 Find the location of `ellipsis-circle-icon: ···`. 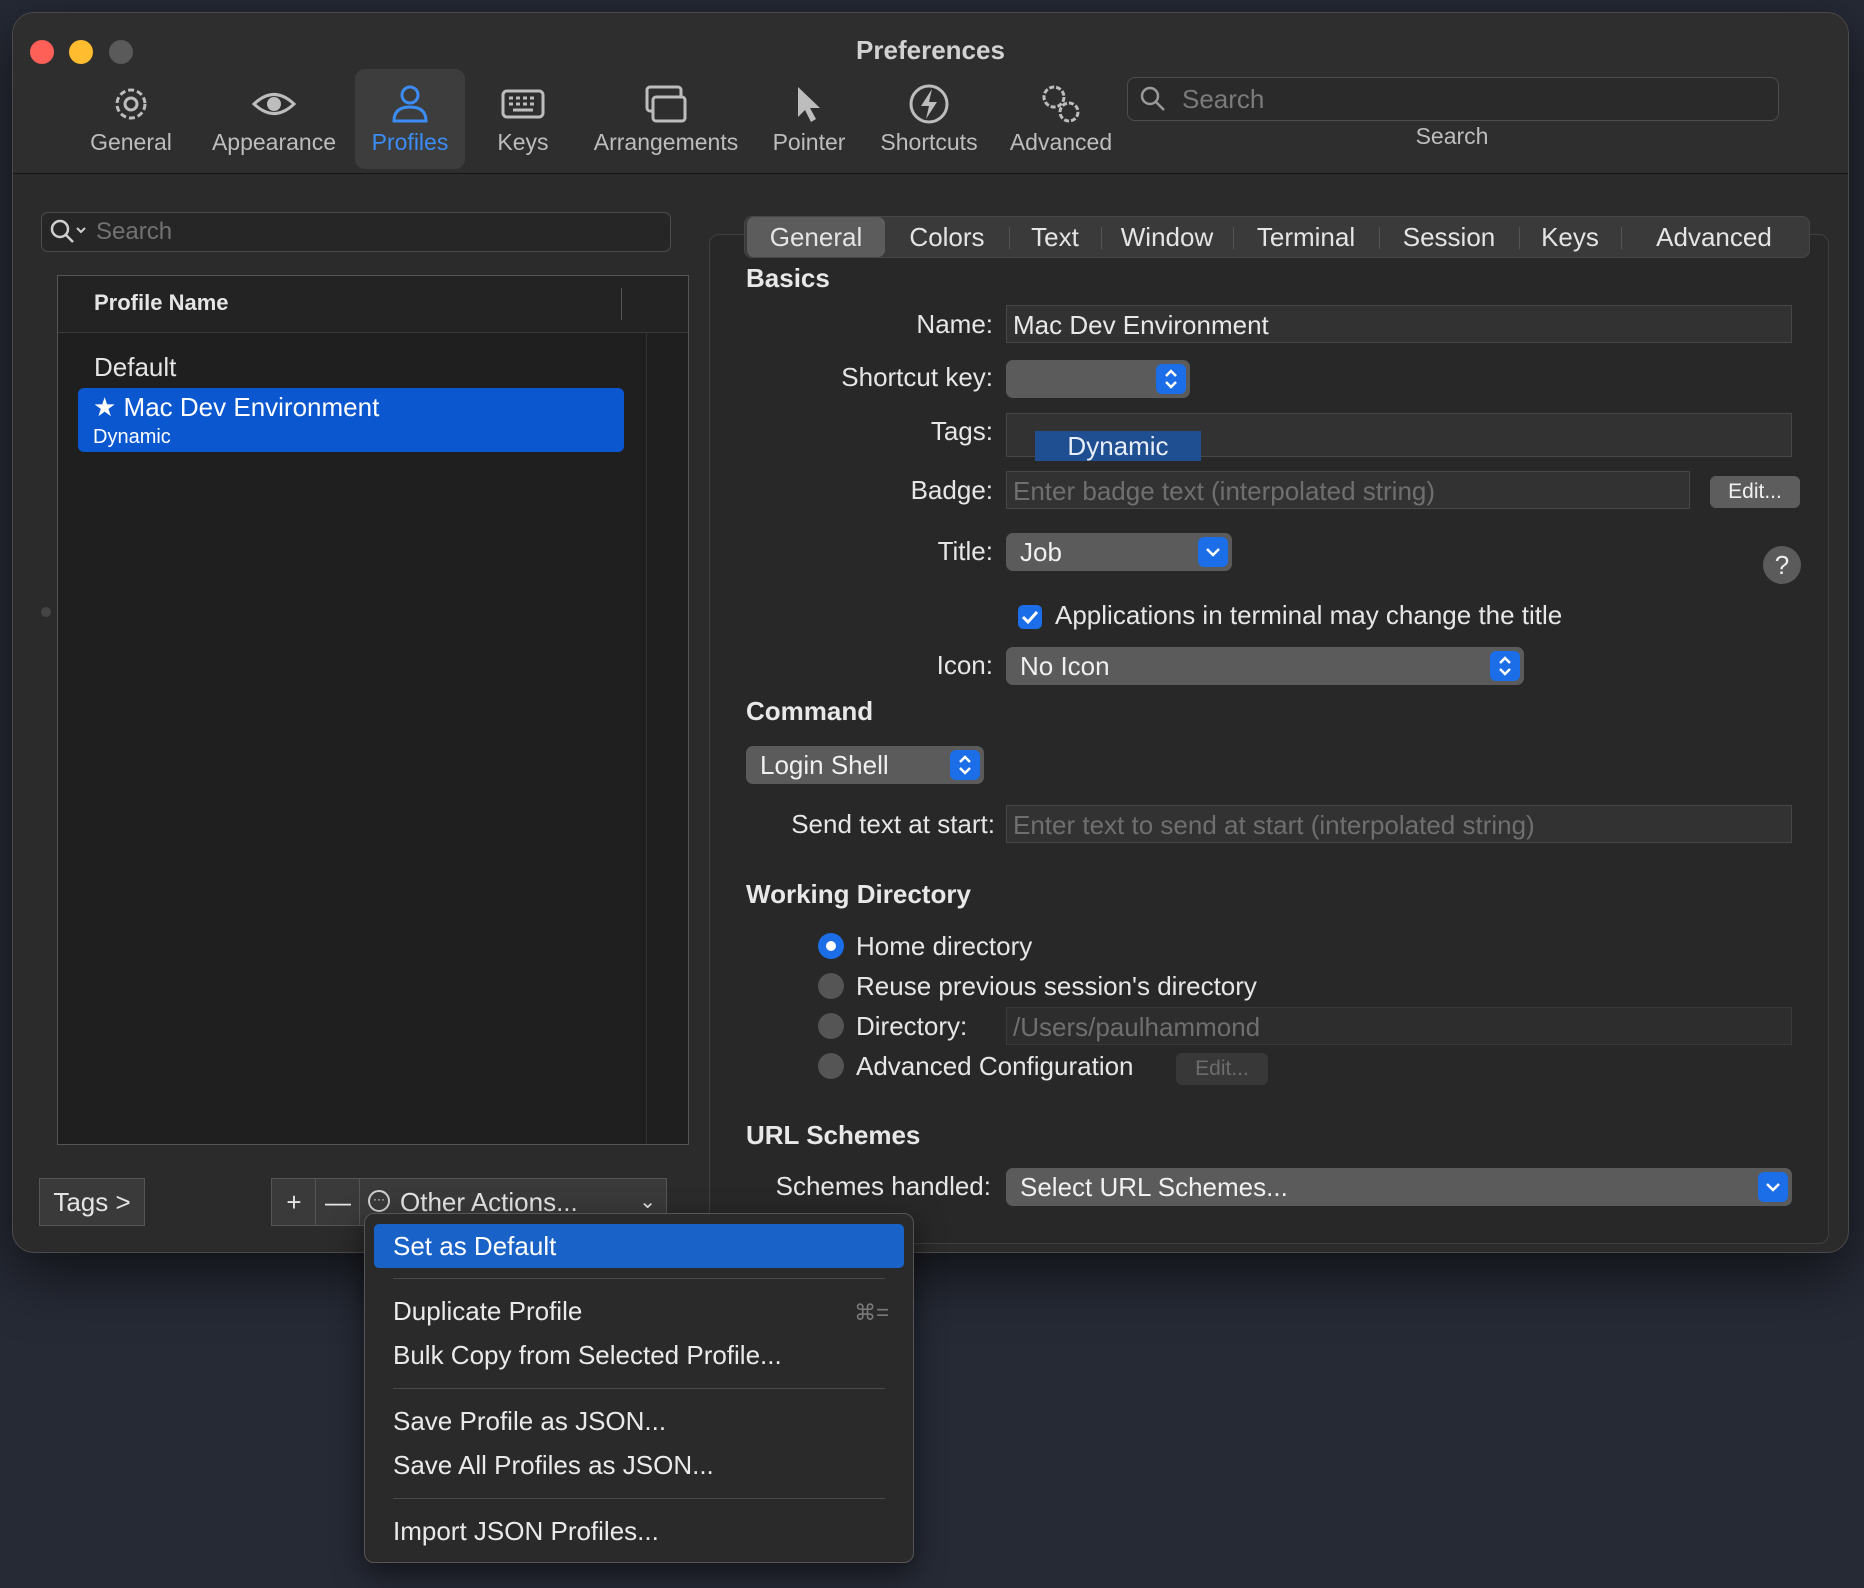

ellipsis-circle-icon: ··· is located at coordinates (379, 1201).